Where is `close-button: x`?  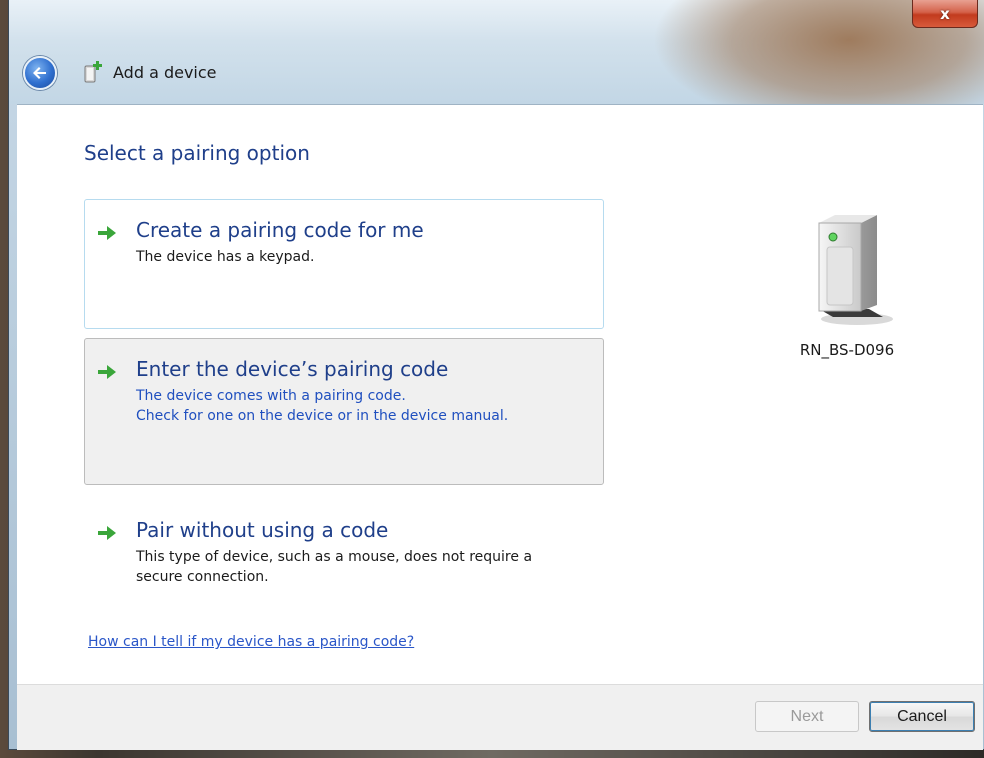 close-button: x is located at coordinates (945, 14).